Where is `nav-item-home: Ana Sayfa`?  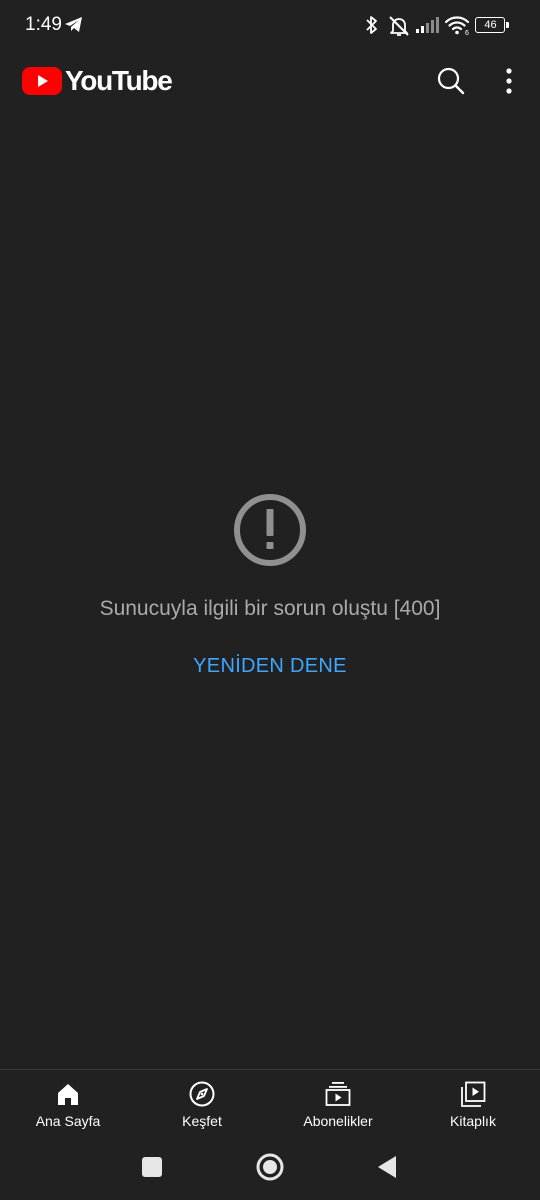 nav-item-home: Ana Sayfa is located at coordinates (68, 1104).